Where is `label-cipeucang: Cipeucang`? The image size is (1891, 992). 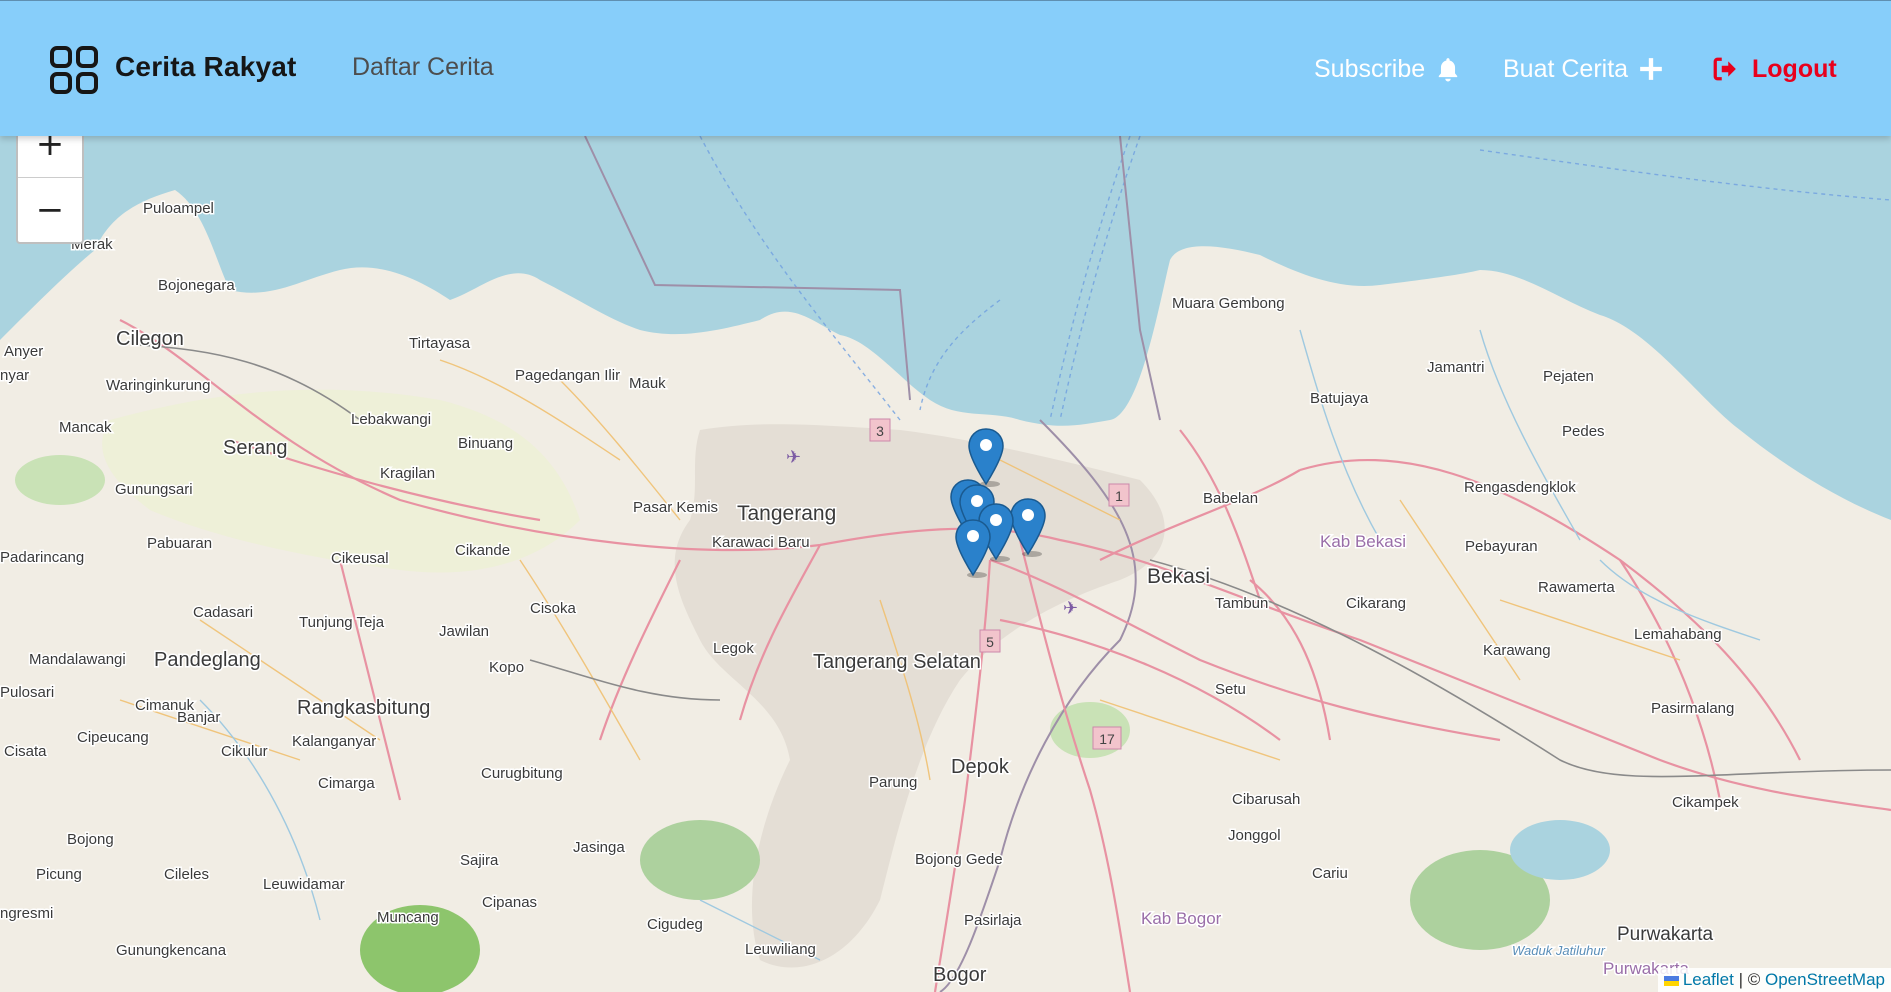 label-cipeucang: Cipeucang is located at coordinates (113, 737).